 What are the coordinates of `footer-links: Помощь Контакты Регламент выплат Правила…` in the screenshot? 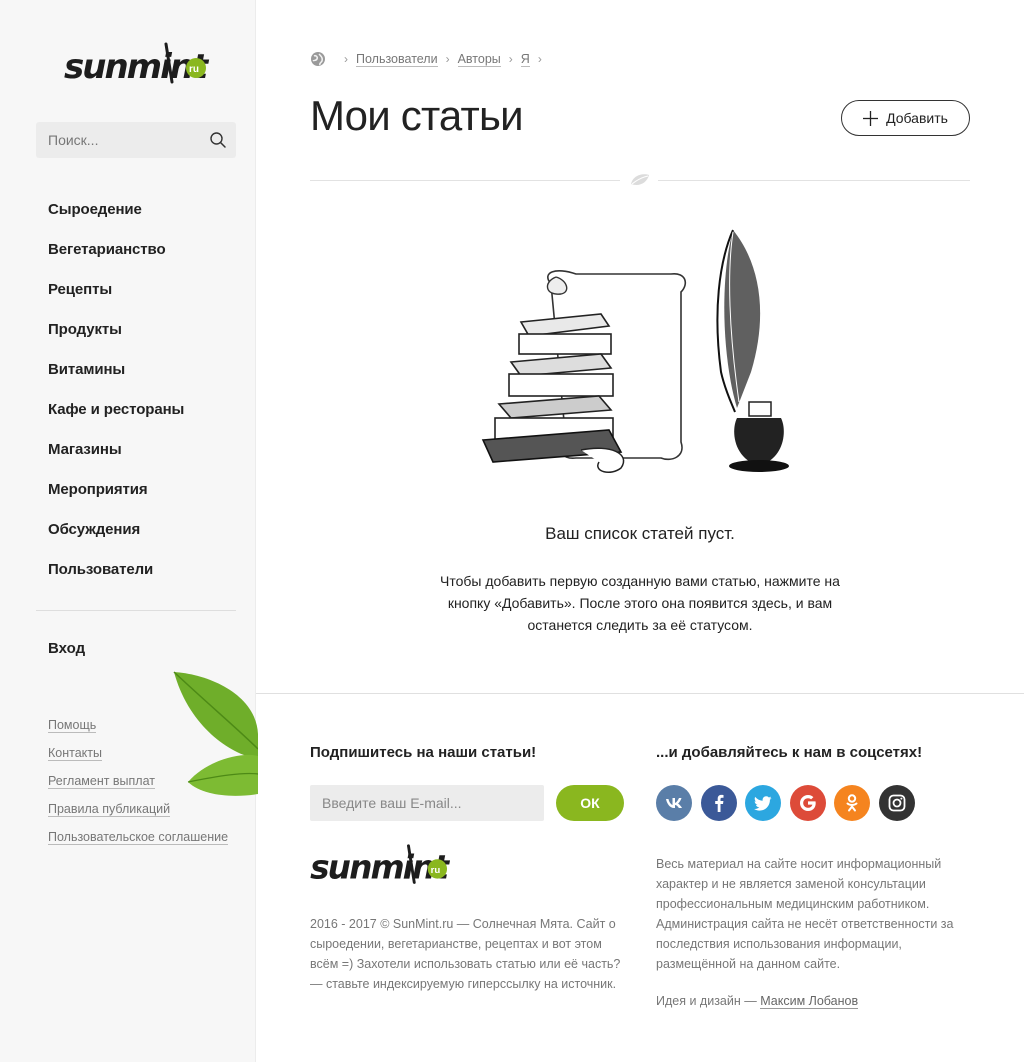 It's located at (138, 788).